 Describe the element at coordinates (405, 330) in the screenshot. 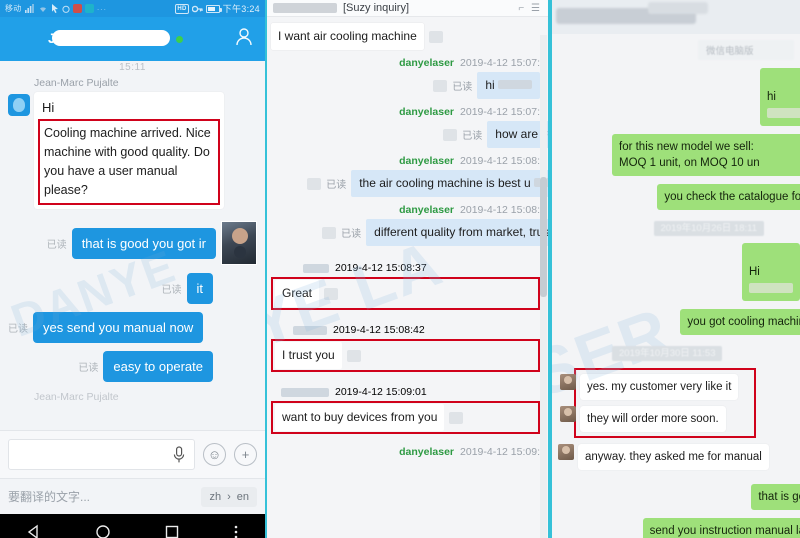

I see `im-message-meta: 2019-4-12 15:08:42` at that location.